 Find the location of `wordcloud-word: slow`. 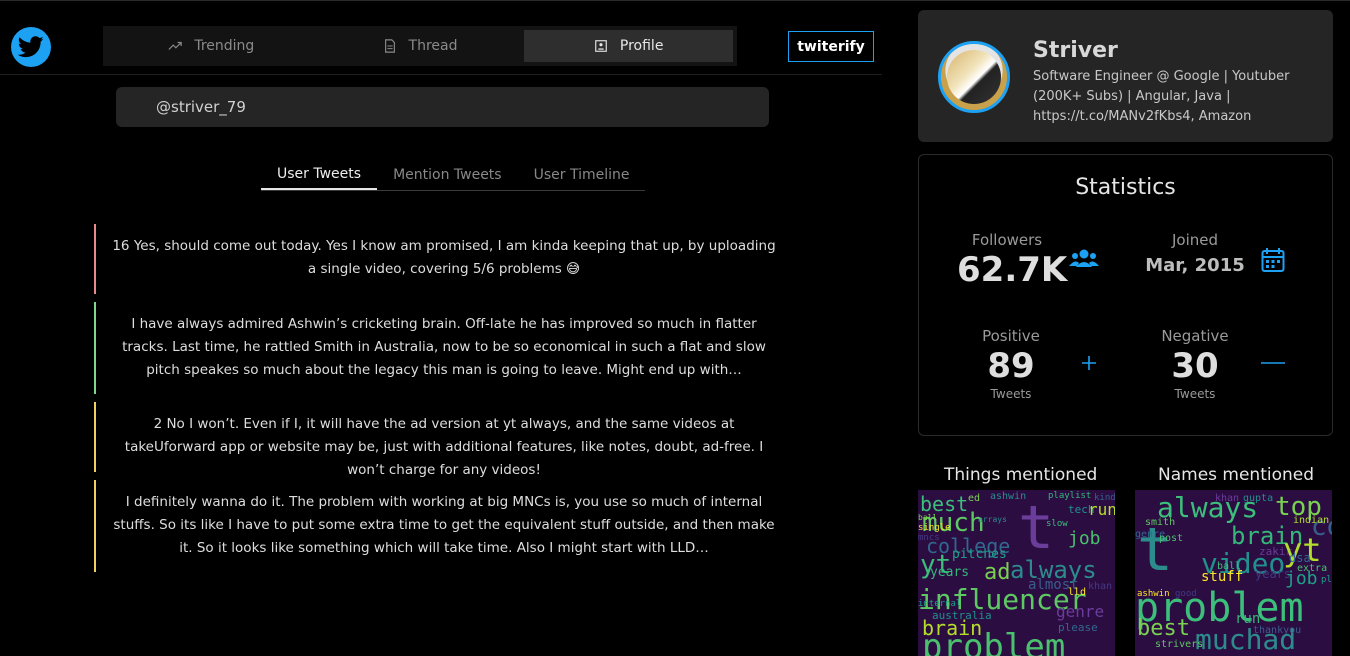

wordcloud-word: slow is located at coordinates (1057, 524).